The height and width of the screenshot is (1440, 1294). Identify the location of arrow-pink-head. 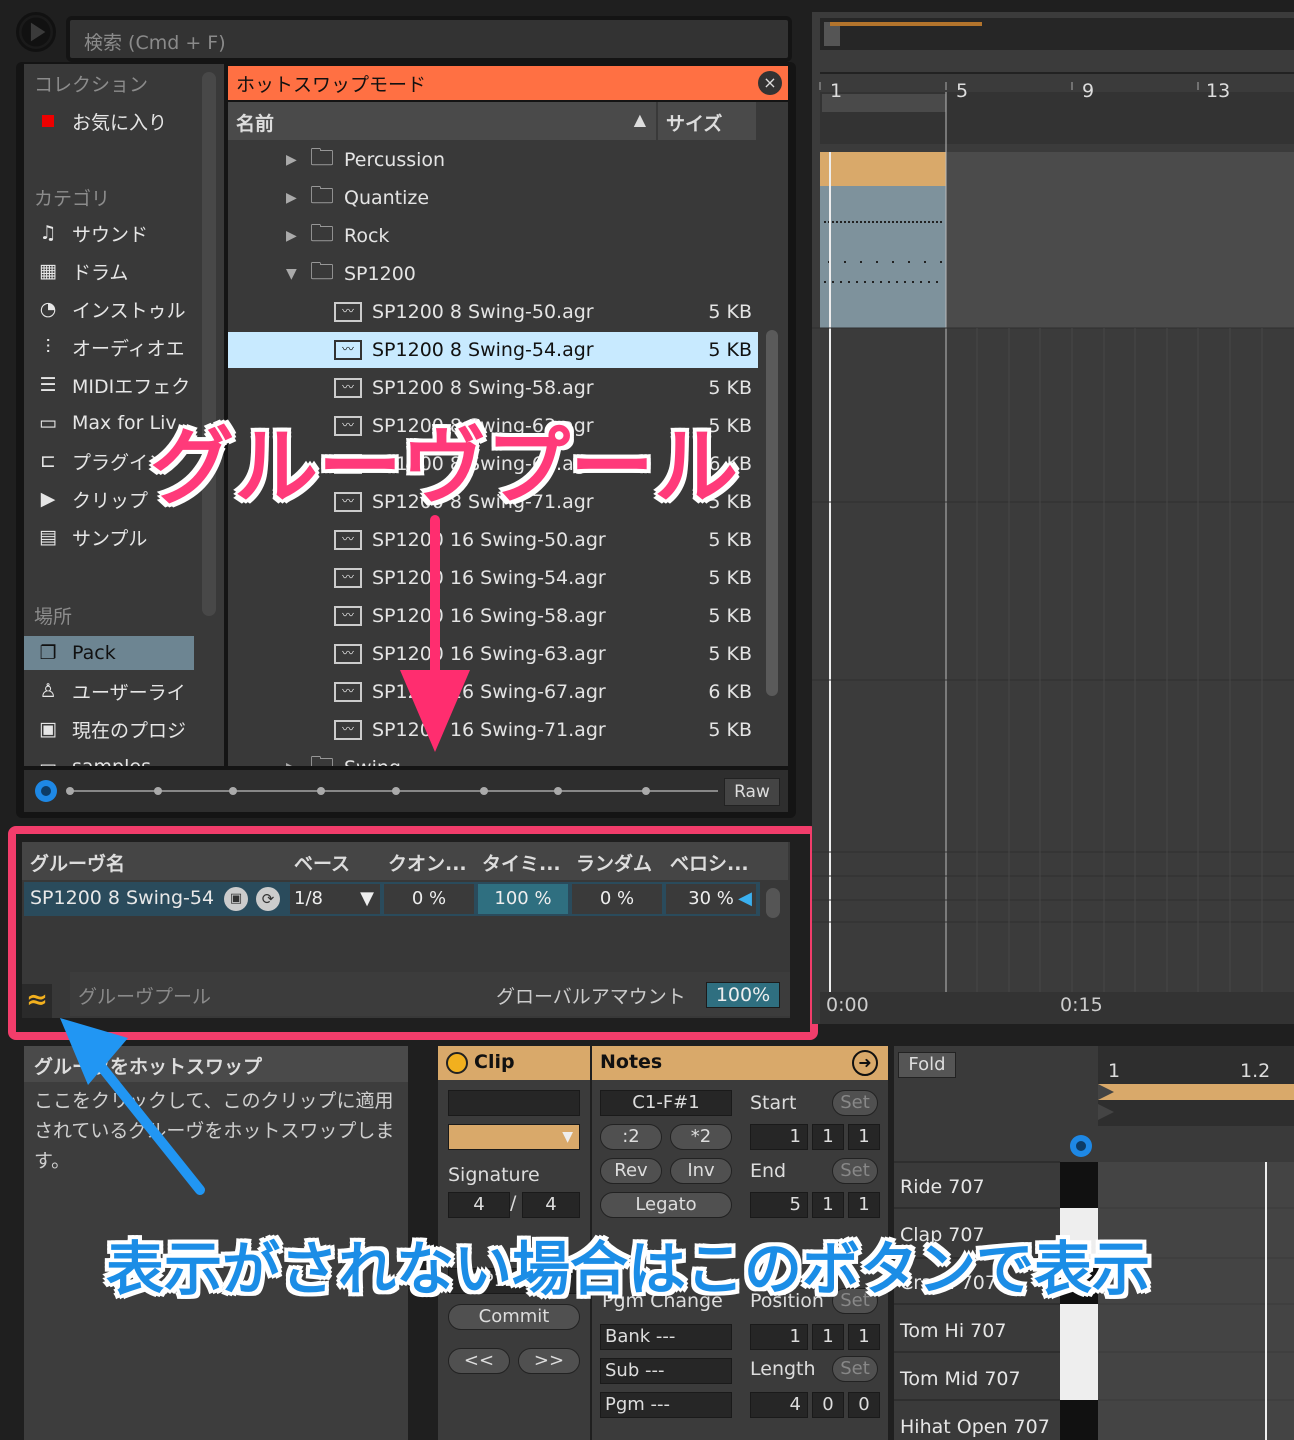
(435, 711).